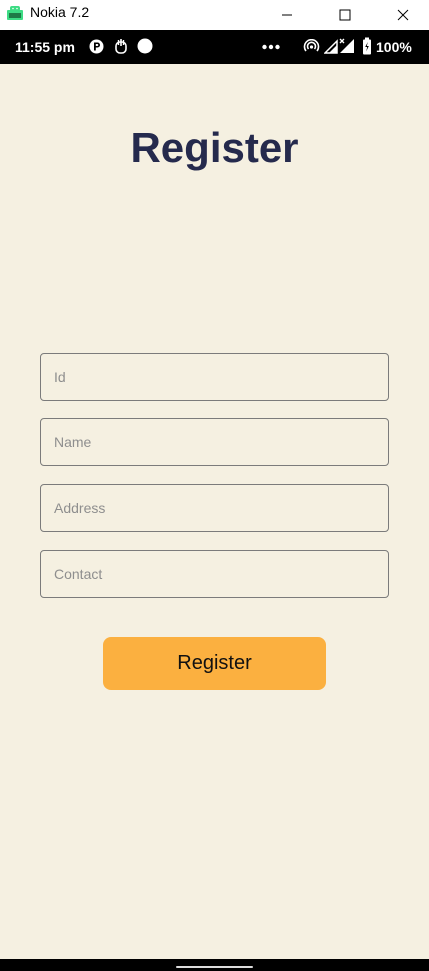 This screenshot has height=971, width=429. What do you see at coordinates (214, 15) in the screenshot?
I see `emulator-titlebar: Nokia 7.2` at bounding box center [214, 15].